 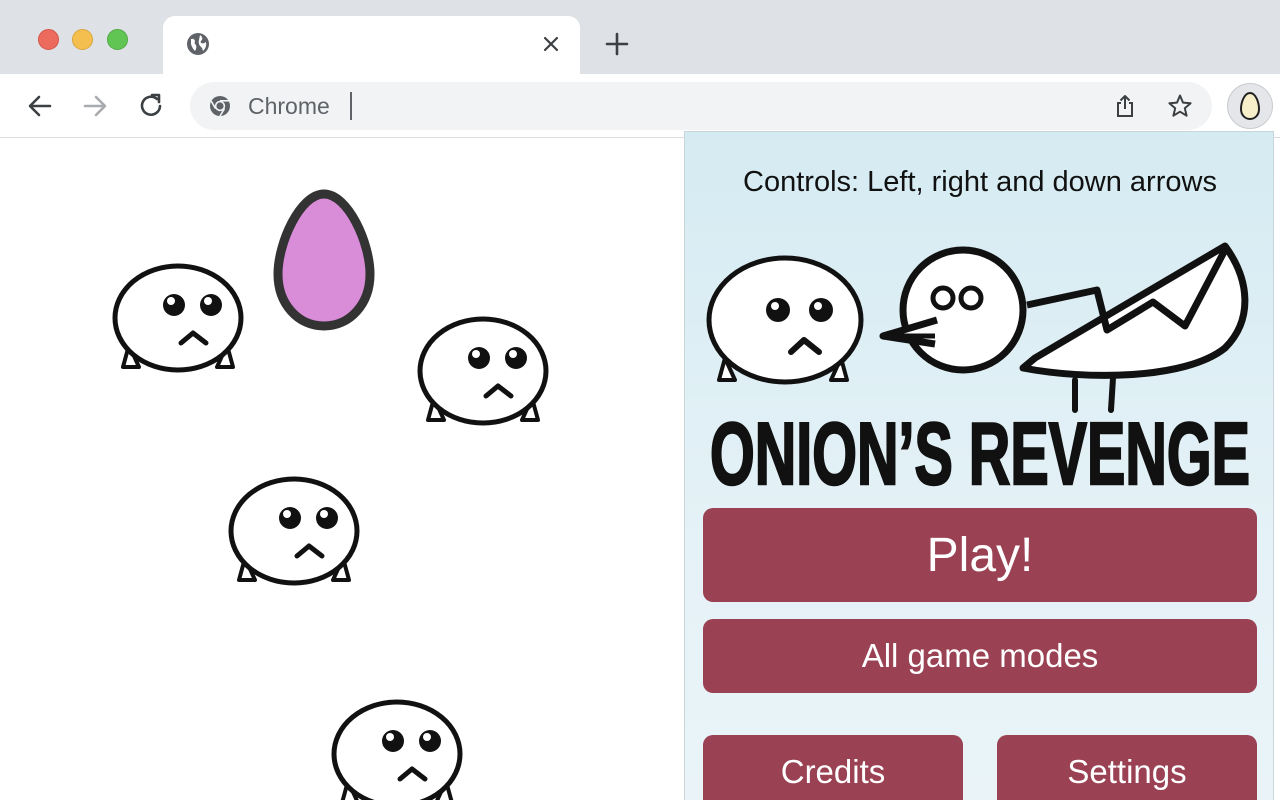 I want to click on play-button: Play!, so click(x=980, y=555).